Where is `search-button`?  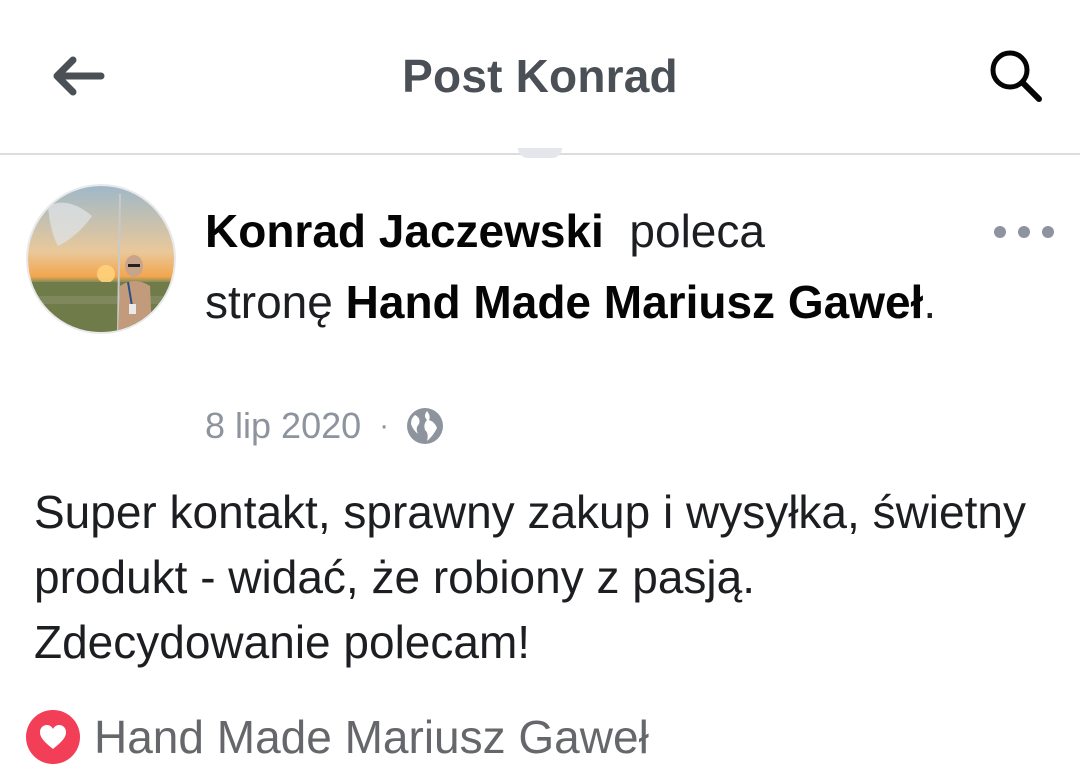 search-button is located at coordinates (1016, 76).